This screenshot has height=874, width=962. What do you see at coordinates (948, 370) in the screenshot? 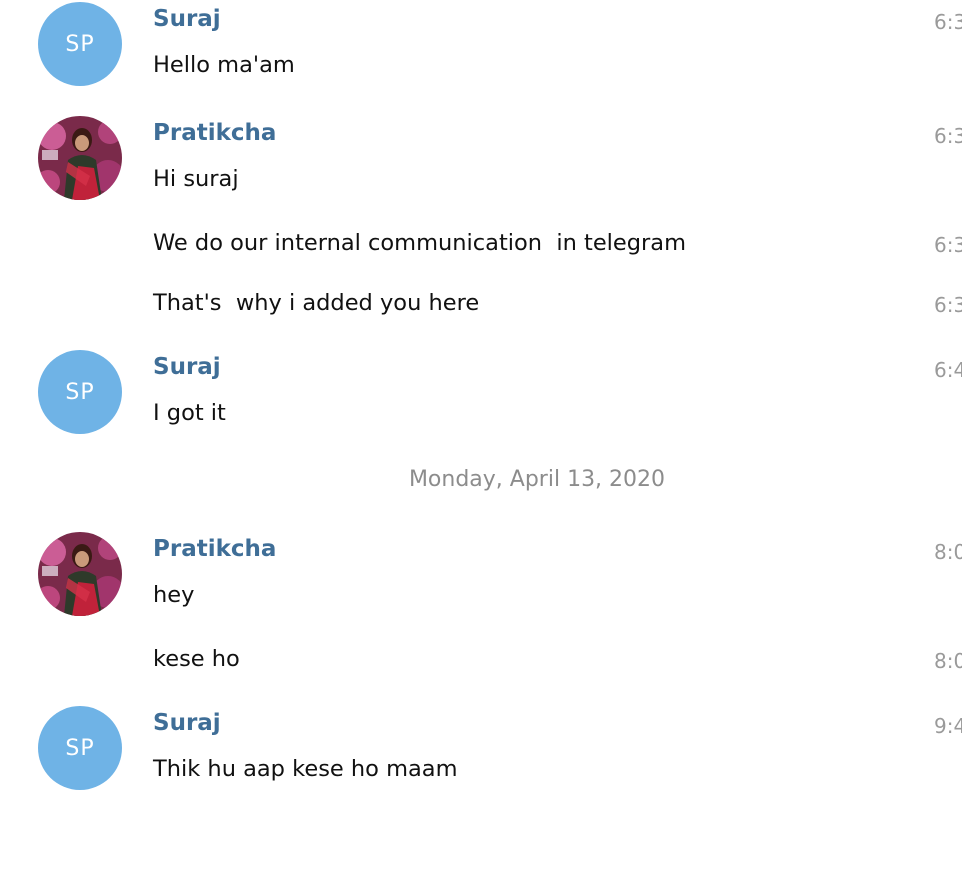
I see `message-time: 6:4` at bounding box center [948, 370].